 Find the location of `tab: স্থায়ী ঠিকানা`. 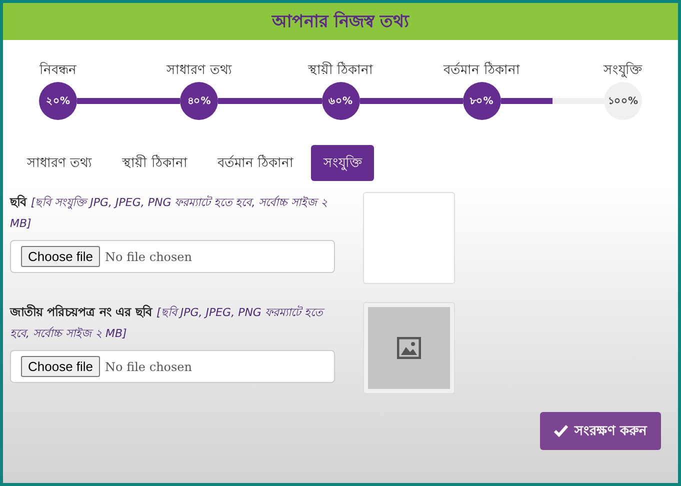

tab: স্থায়ী ঠিকানা is located at coordinates (155, 163).